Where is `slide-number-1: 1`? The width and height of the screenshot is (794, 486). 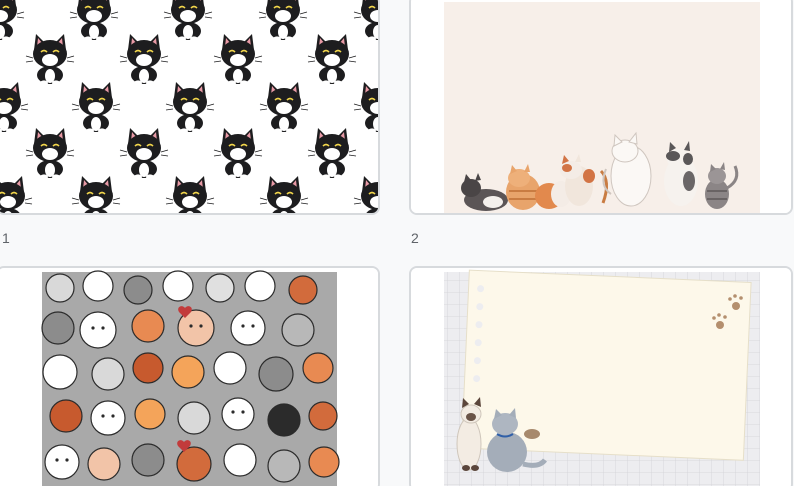
slide-number-1: 1 is located at coordinates (6, 238).